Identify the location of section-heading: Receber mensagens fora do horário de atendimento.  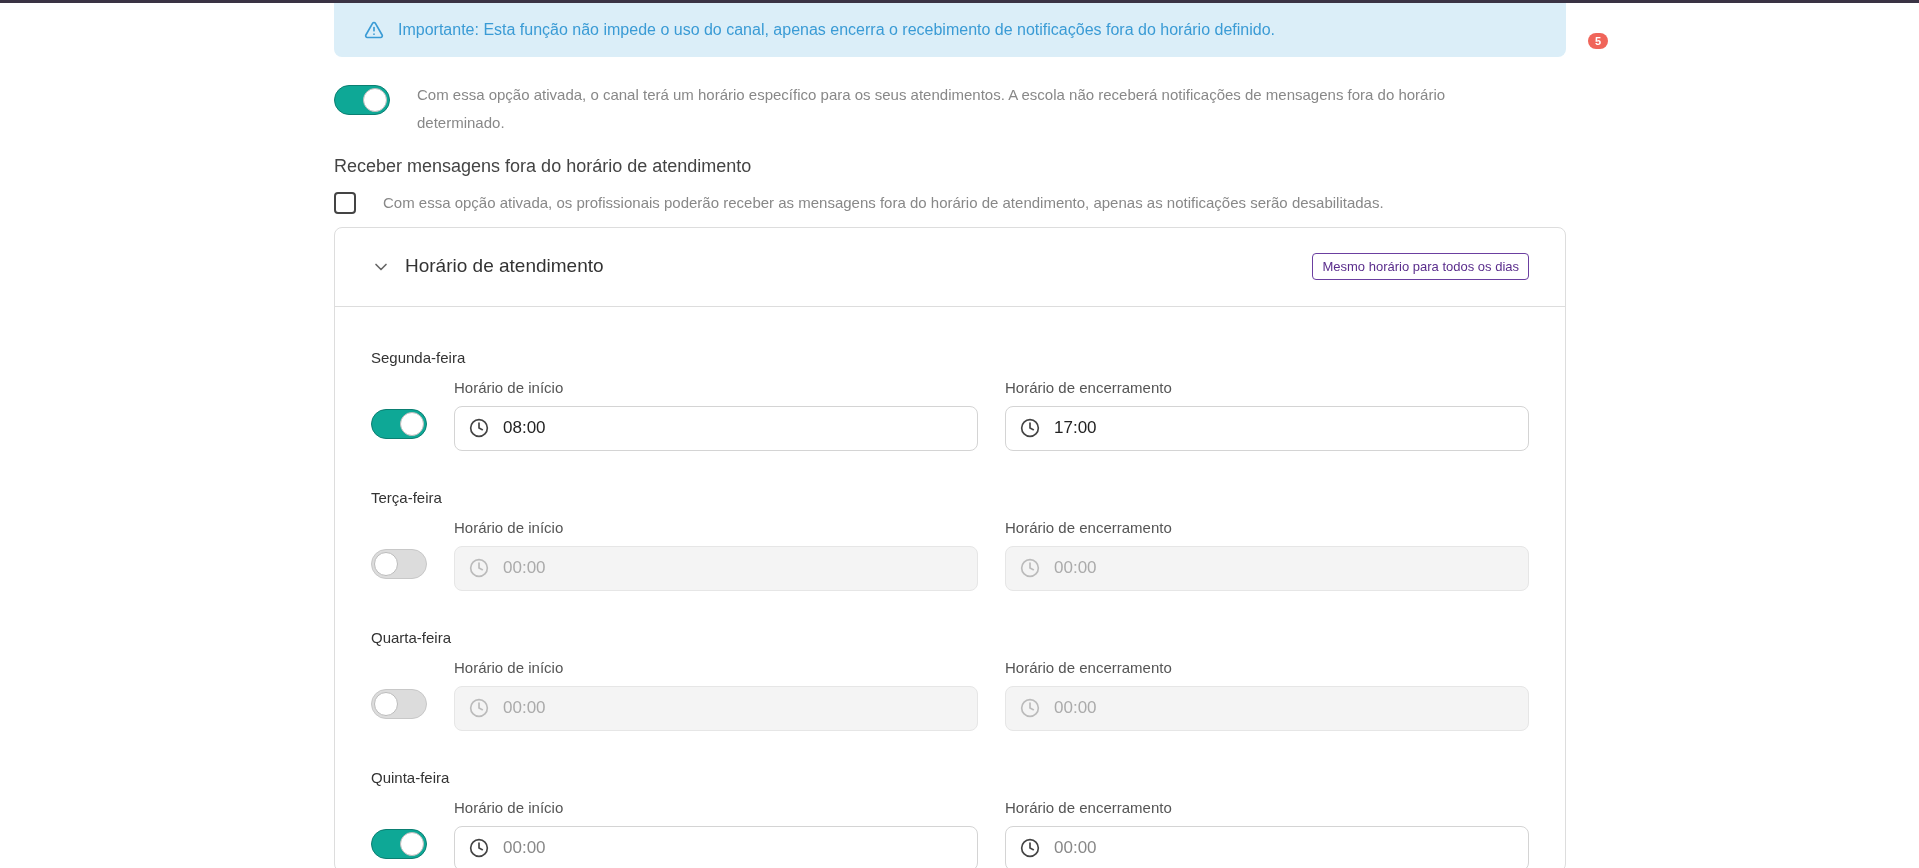
(543, 166).